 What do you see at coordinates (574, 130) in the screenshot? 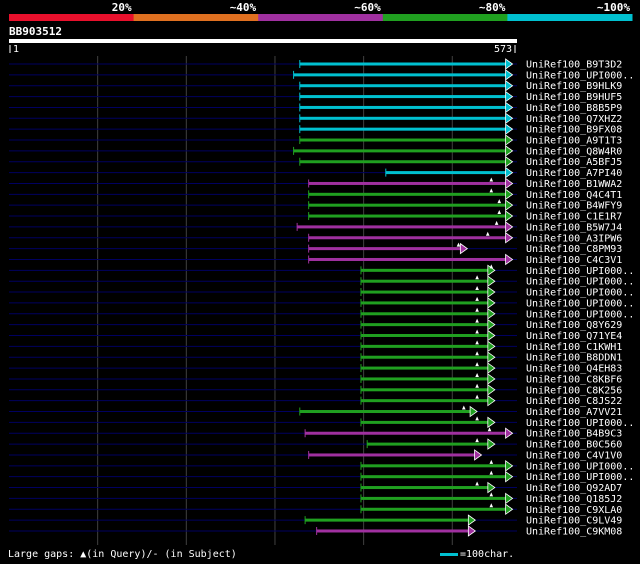
I see `hit-label: UniRef100_B9FX08` at bounding box center [574, 130].